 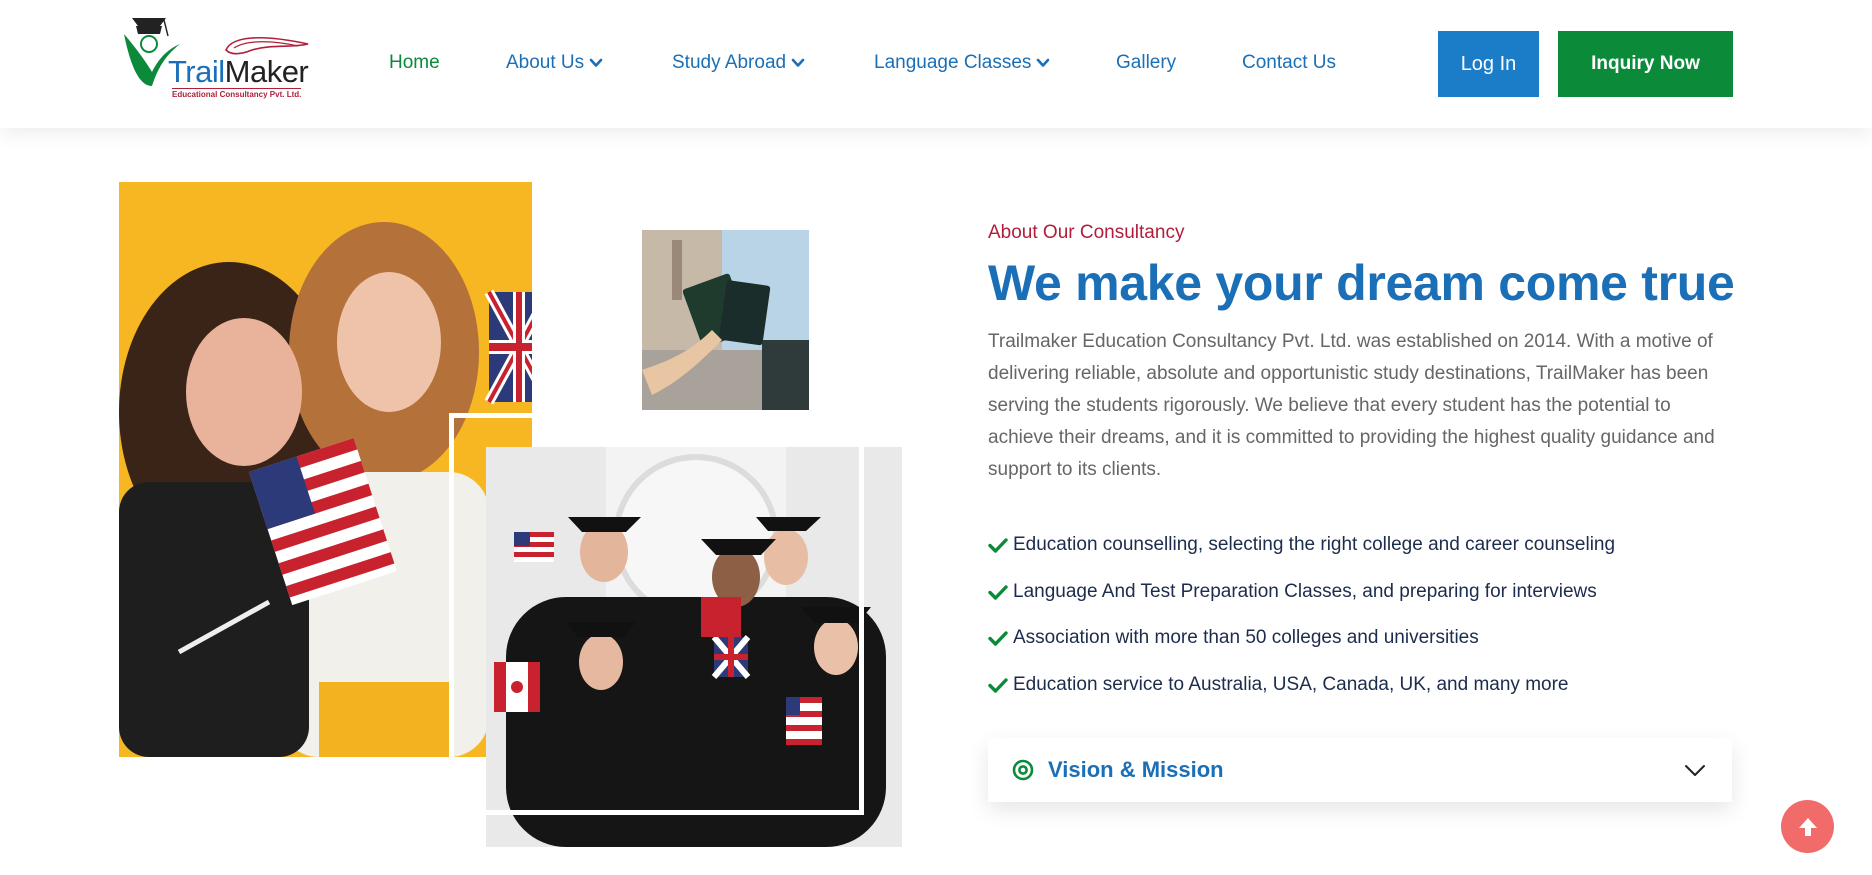 I want to click on nav-study-abroad-label: Study Abroad, so click(x=729, y=62).